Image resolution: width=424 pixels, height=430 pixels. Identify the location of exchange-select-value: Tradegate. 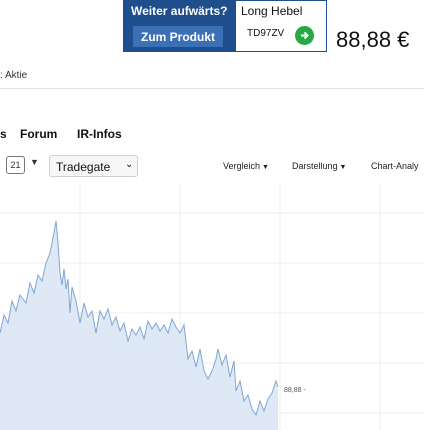
(83, 167).